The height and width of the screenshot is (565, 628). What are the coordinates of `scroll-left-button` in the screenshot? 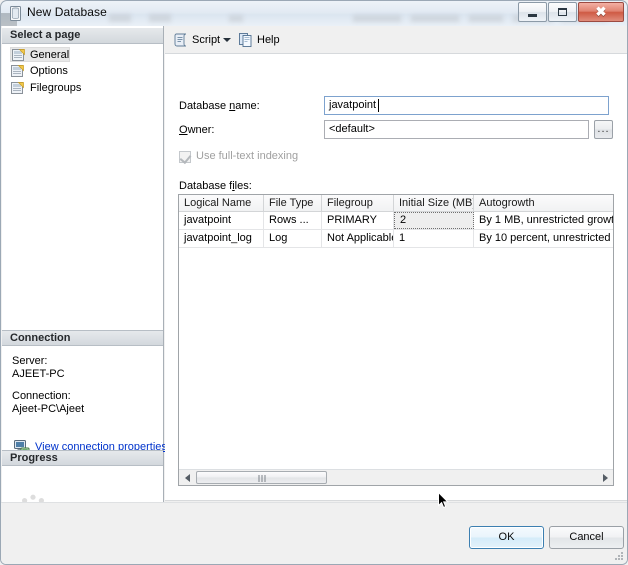 It's located at (187, 477).